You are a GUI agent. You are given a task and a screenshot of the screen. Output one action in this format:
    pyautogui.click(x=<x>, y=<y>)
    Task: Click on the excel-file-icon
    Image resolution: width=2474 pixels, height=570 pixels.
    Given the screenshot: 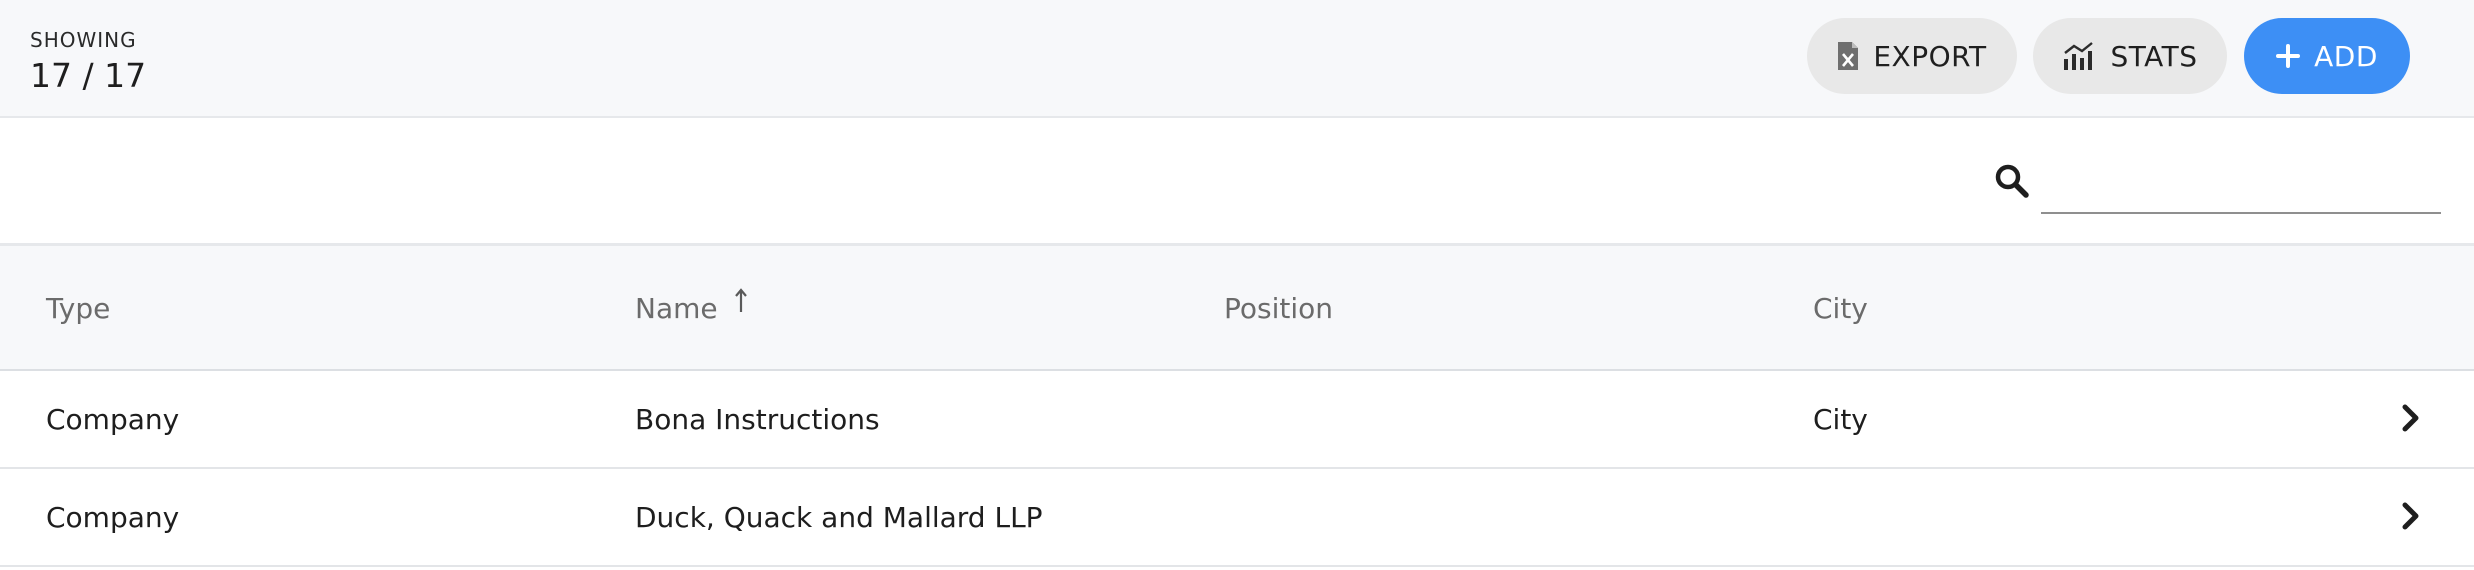 What is the action you would take?
    pyautogui.click(x=1848, y=56)
    